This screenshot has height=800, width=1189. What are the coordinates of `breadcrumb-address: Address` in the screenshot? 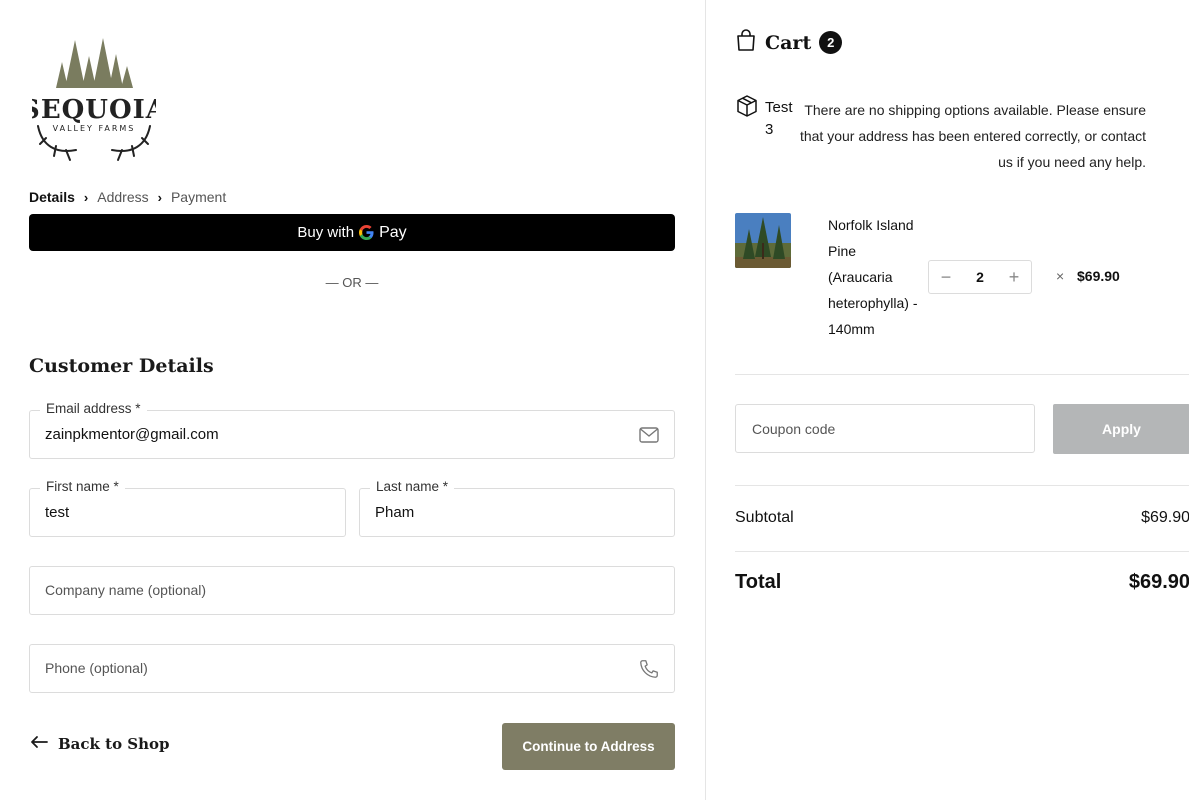 It's located at (122, 197).